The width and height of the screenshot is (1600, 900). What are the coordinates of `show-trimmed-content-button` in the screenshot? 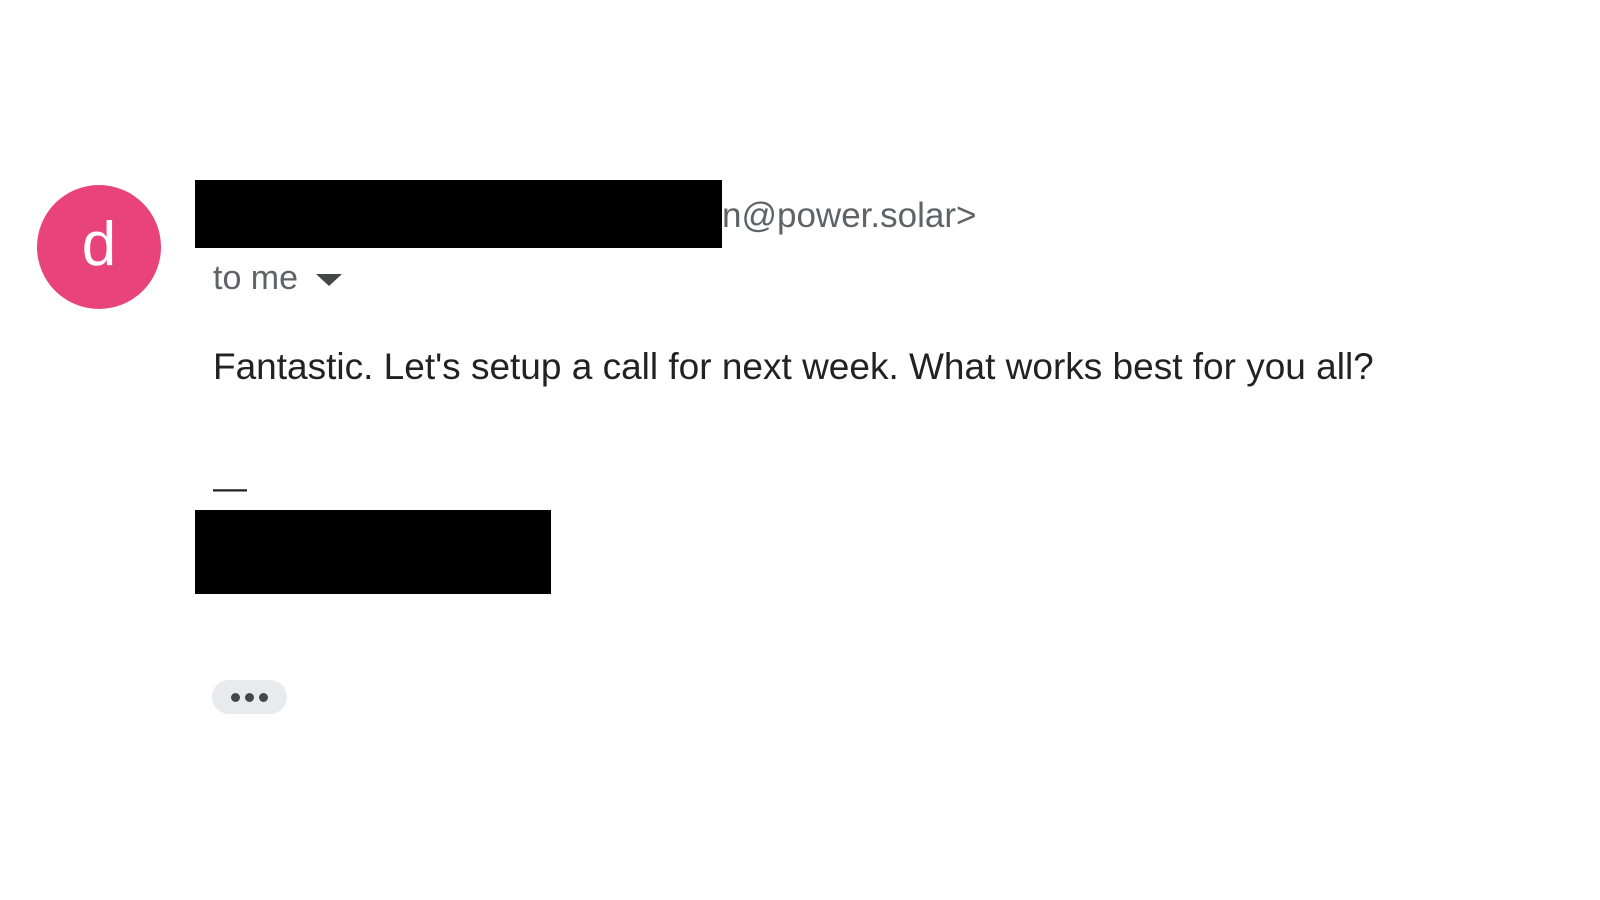 It's located at (249, 697).